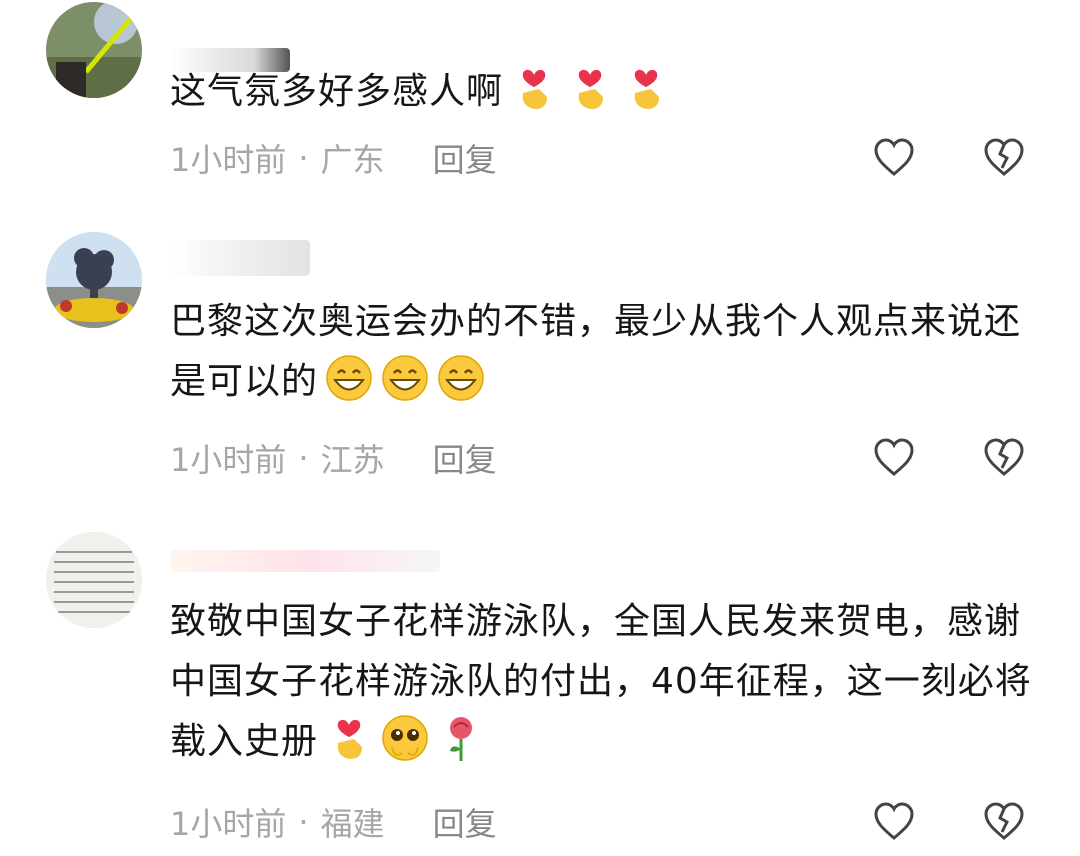  I want to click on comment-body: 巴黎这次奥运会办的不错，最少从我个人观点来说还是可以的, so click(596, 351).